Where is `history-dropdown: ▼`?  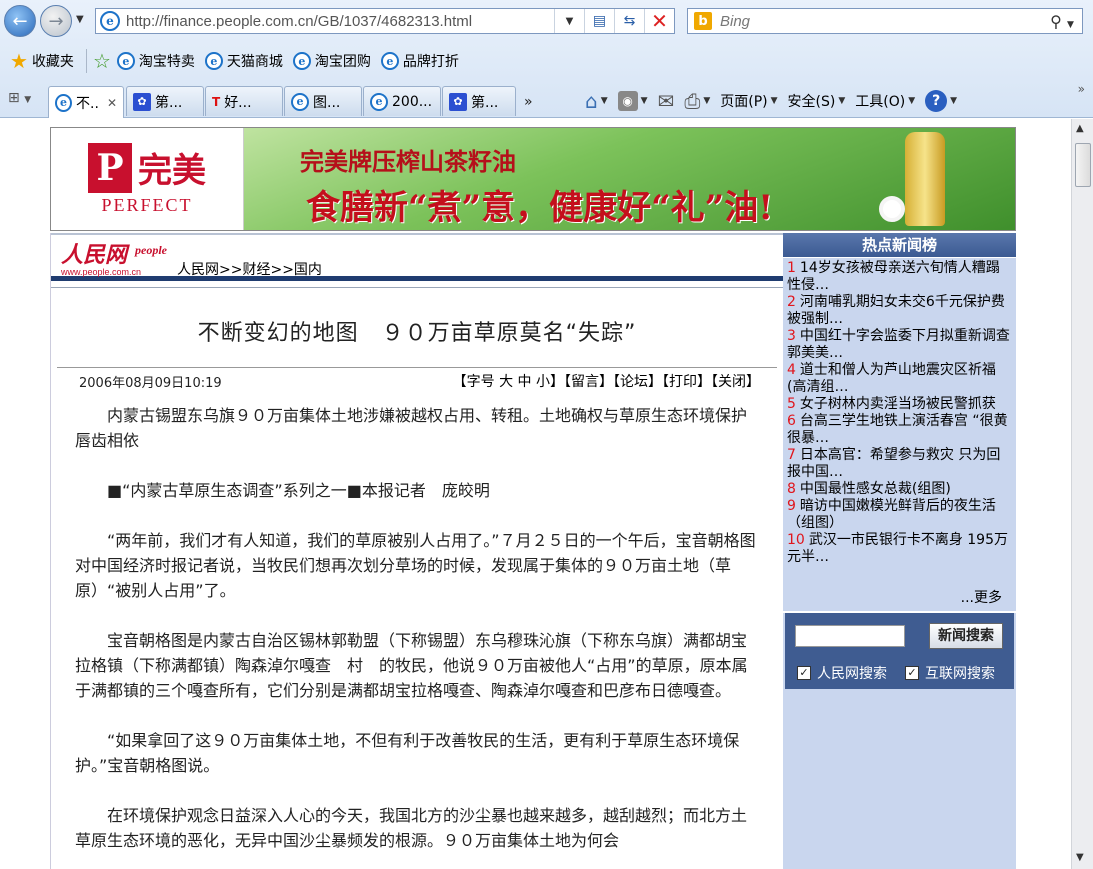 history-dropdown: ▼ is located at coordinates (80, 19).